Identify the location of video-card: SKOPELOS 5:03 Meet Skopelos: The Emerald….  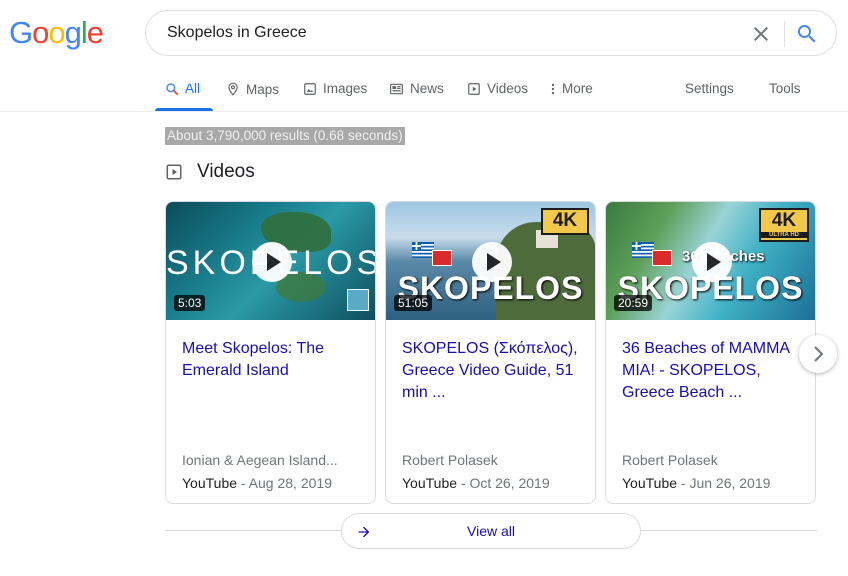
(270, 352).